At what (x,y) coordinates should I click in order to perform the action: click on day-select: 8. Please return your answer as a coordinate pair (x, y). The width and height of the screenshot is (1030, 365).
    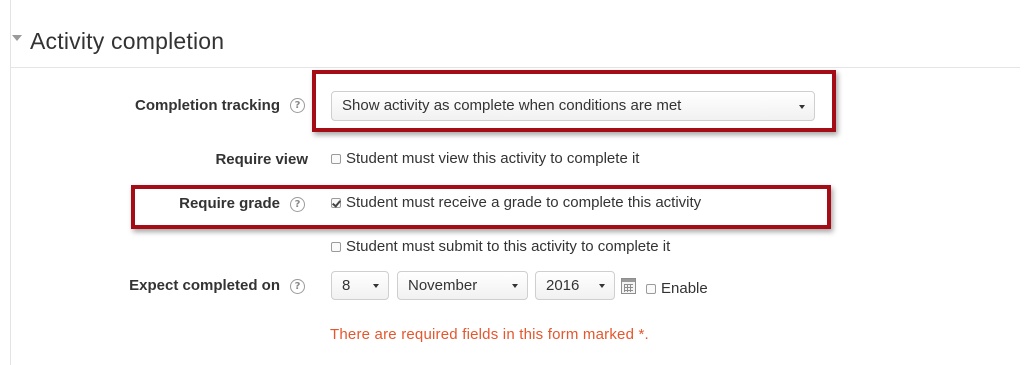
    Looking at the image, I should click on (360, 285).